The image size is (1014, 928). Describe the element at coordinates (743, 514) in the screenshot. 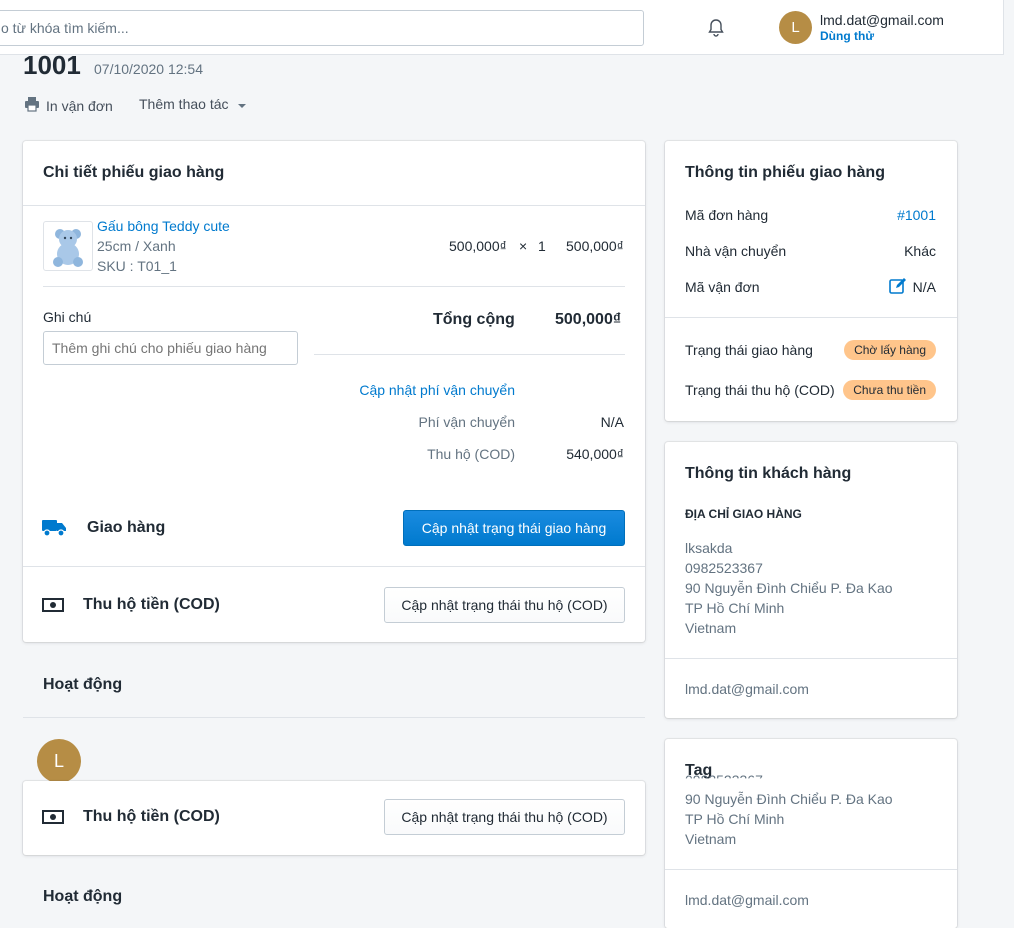

I see `shipping-address-heading: ĐỊA CHỈ GIAO HÀNG` at that location.